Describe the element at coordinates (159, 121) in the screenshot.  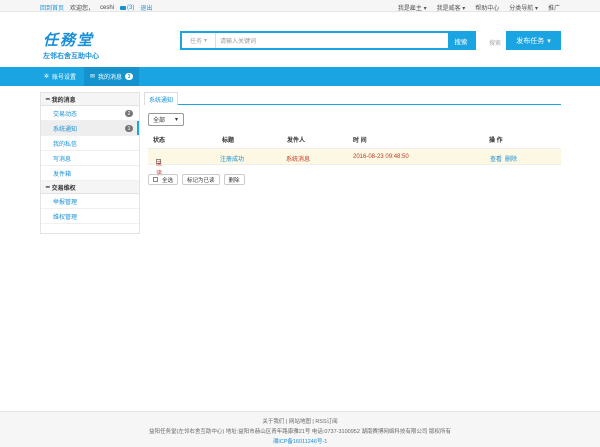
I see `filter-value: 全部` at that location.